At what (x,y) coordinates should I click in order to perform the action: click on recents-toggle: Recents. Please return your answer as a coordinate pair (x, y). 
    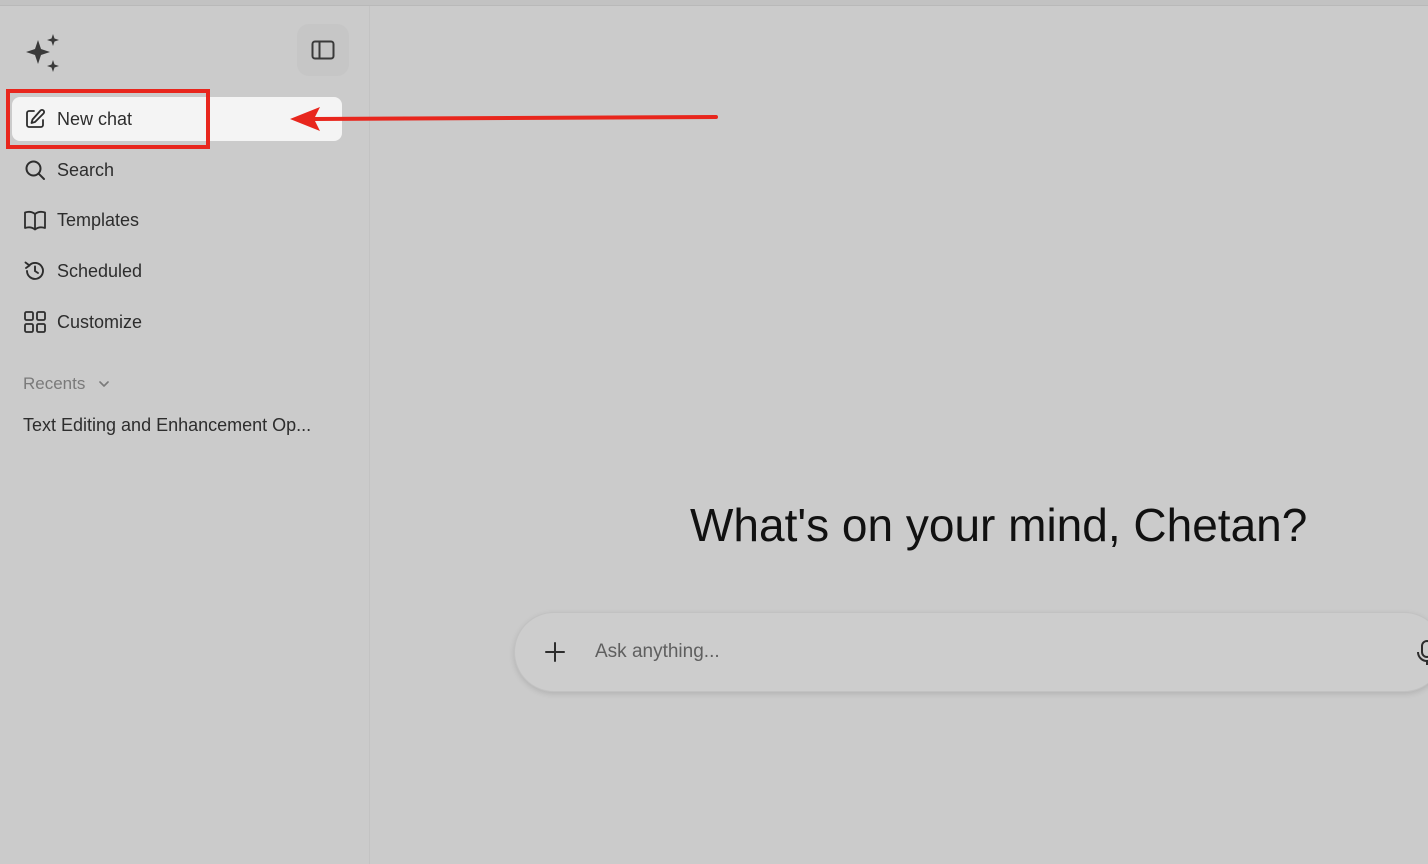
    Looking at the image, I should click on (67, 384).